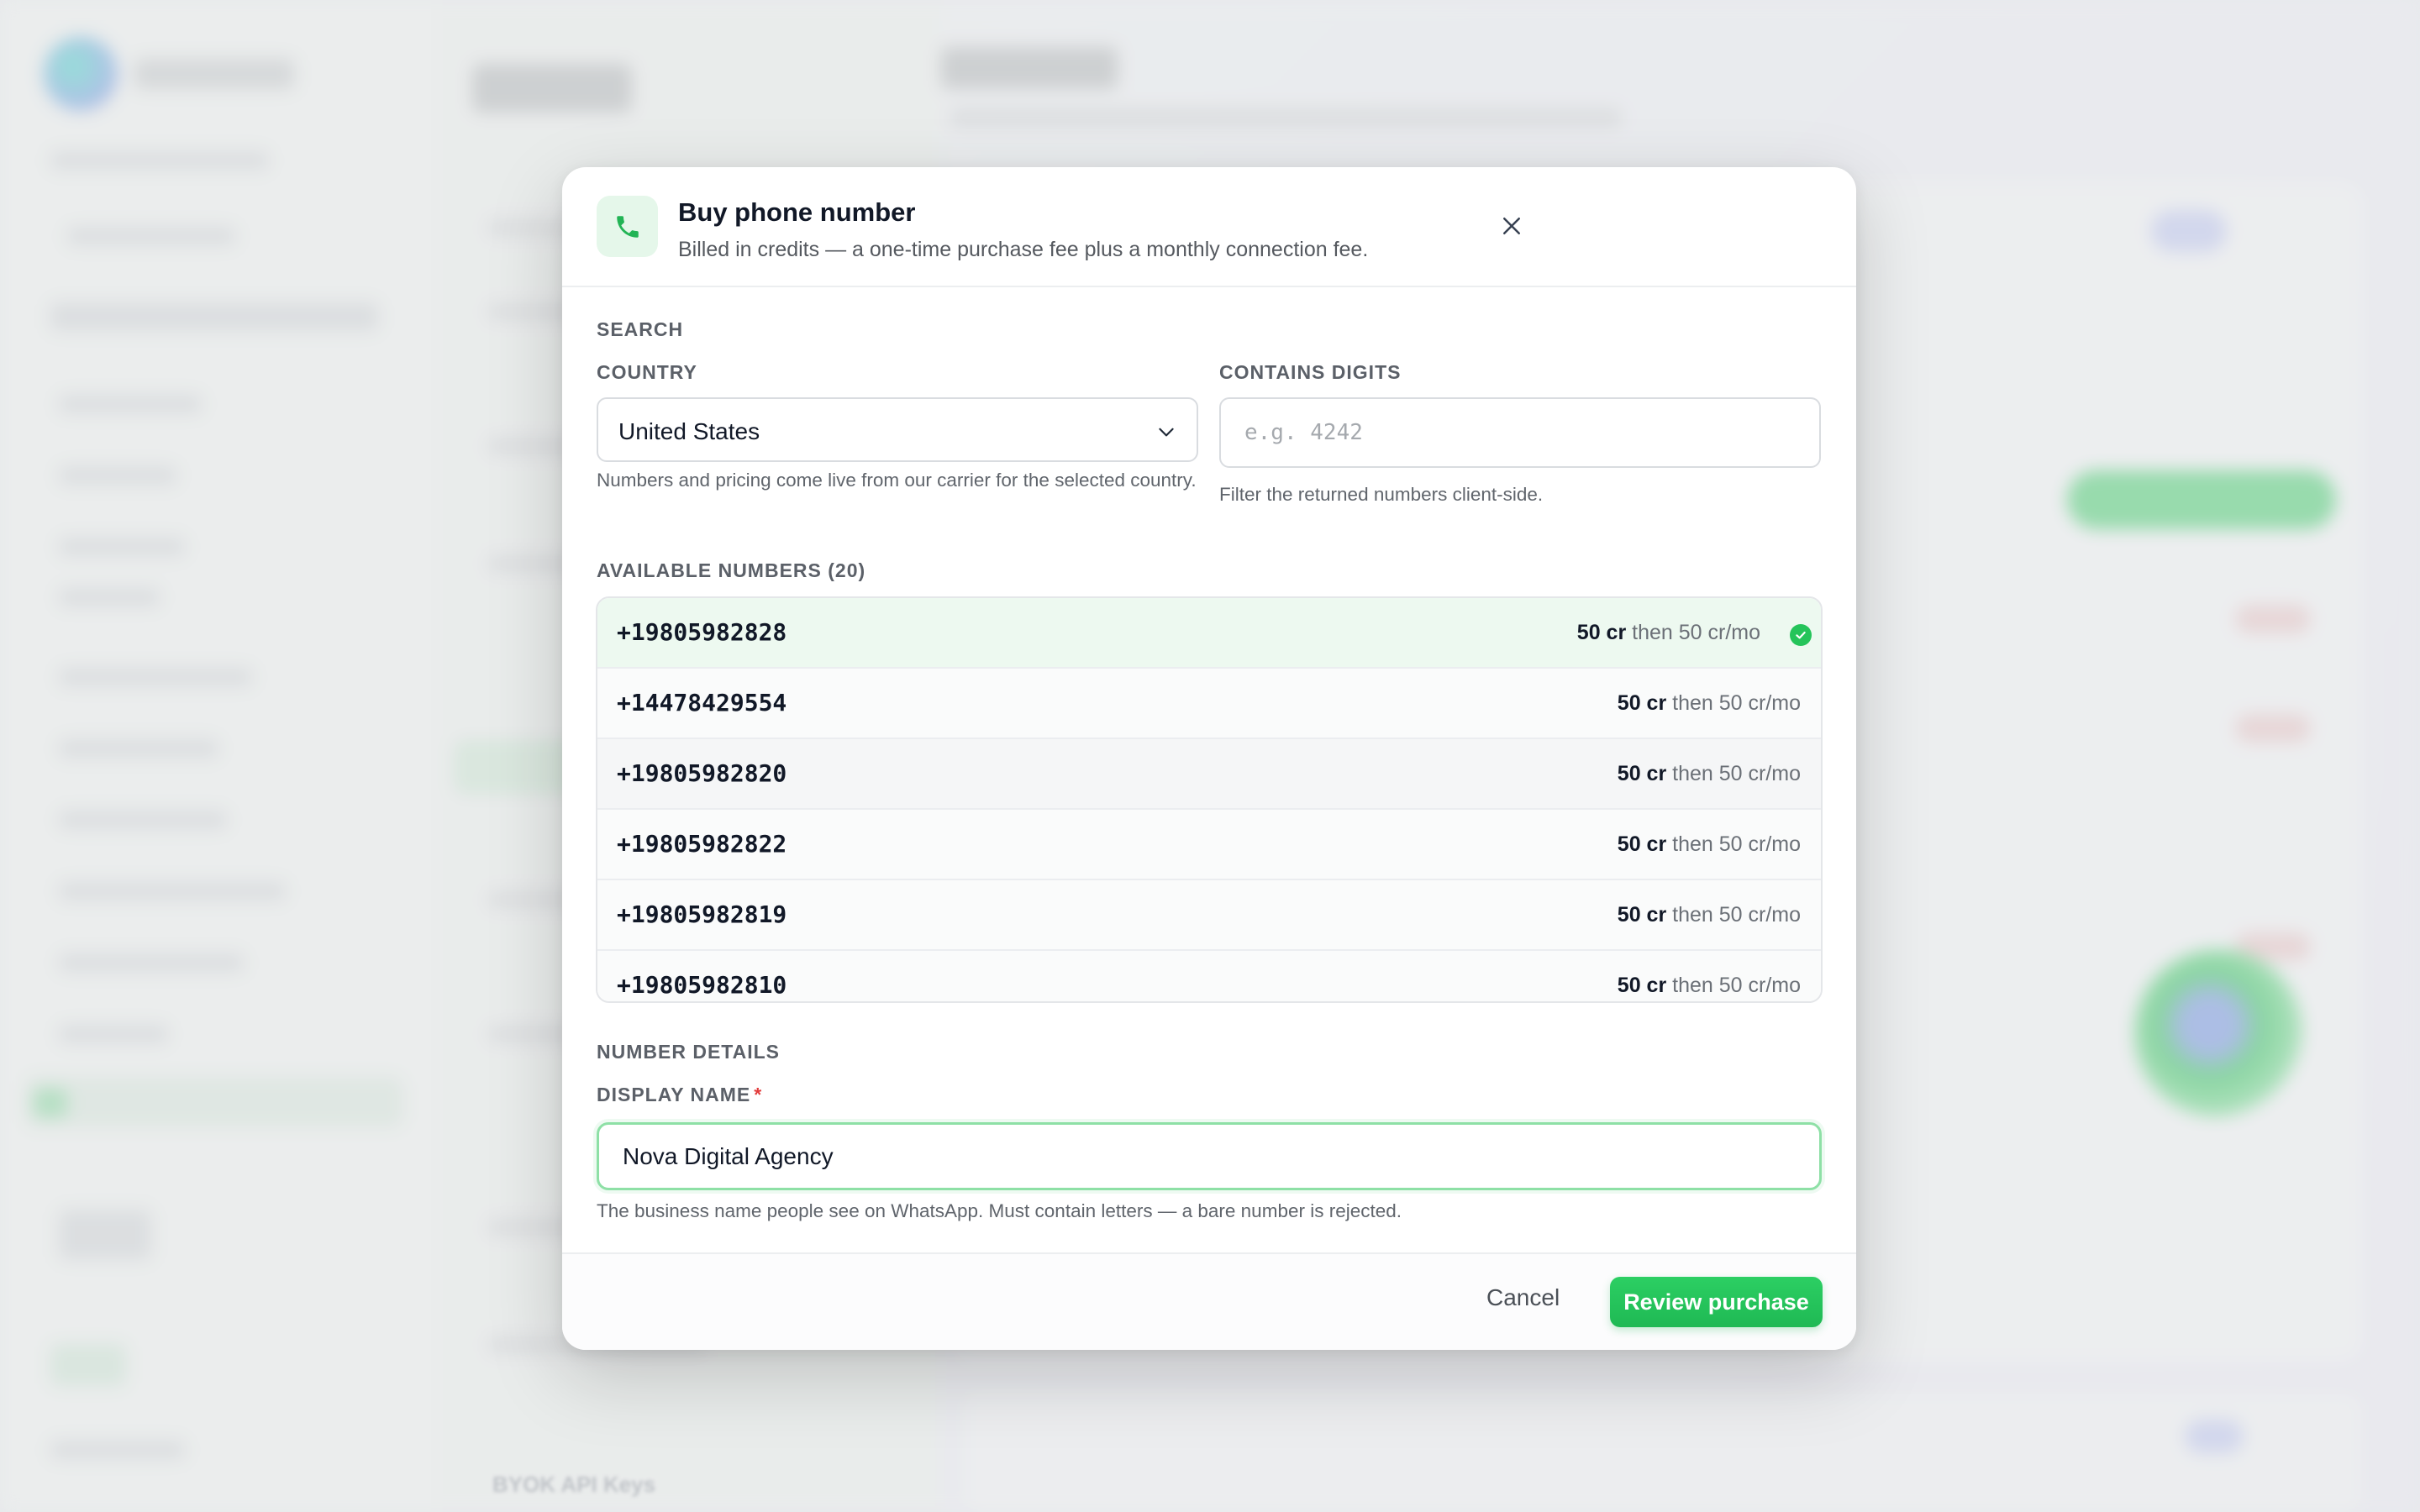  Describe the element at coordinates (647, 372) in the screenshot. I see `country-label: COUNTRY` at that location.